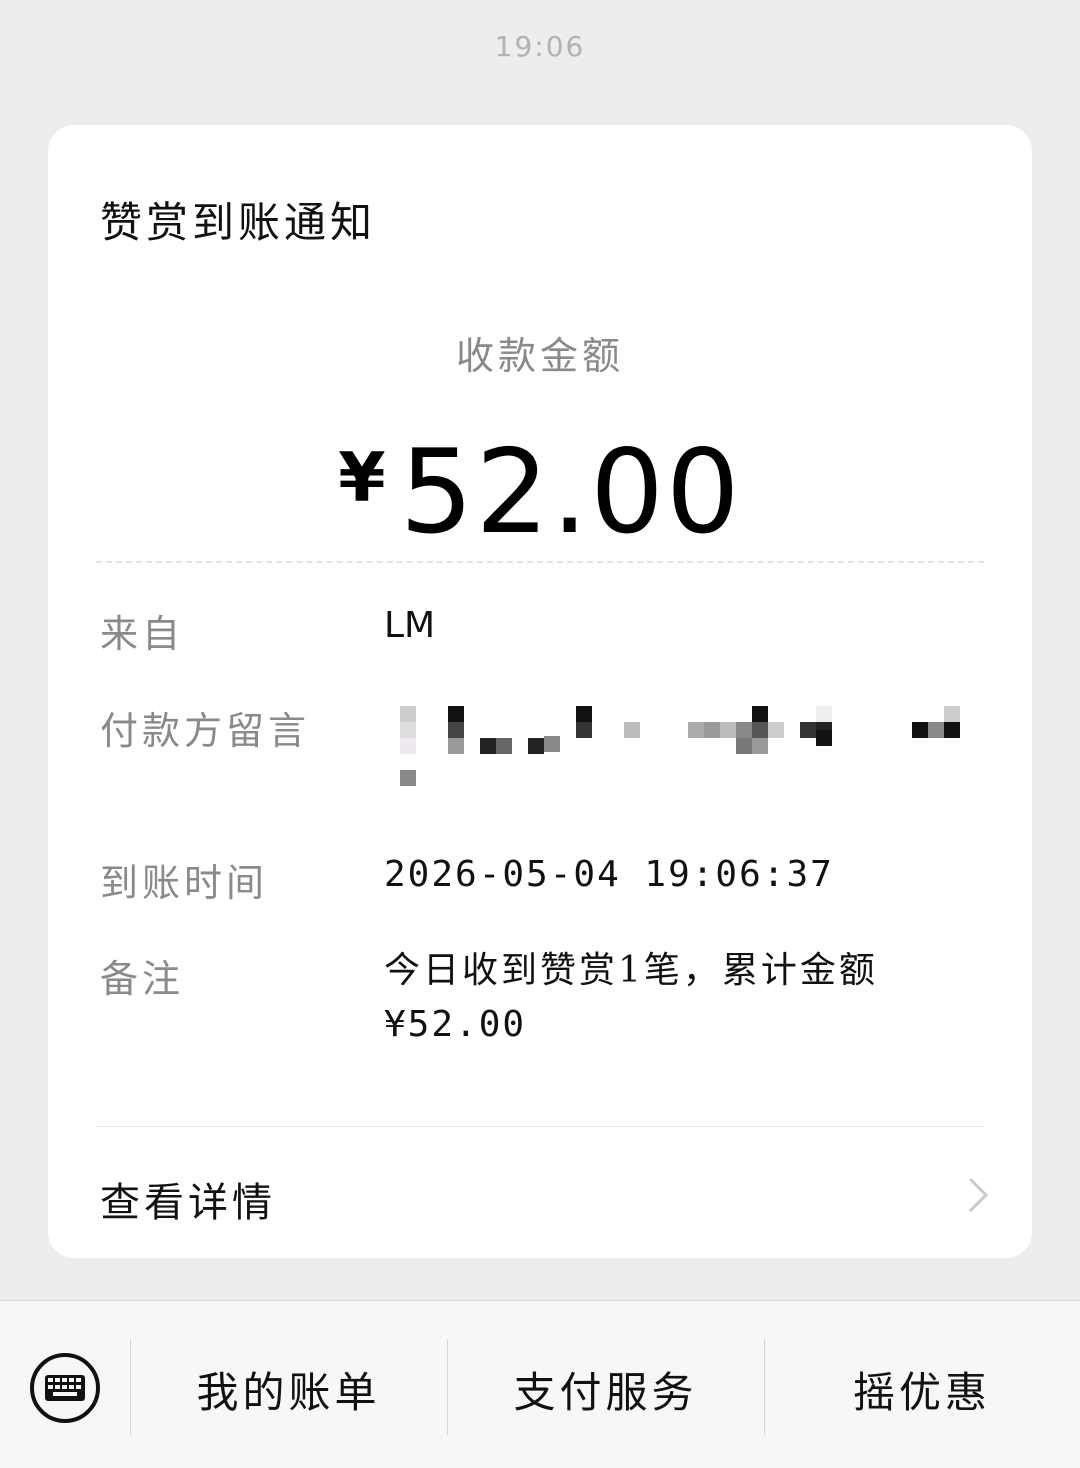 The height and width of the screenshot is (1468, 1080). I want to click on card-title: 赞赏到账通知, so click(238, 222).